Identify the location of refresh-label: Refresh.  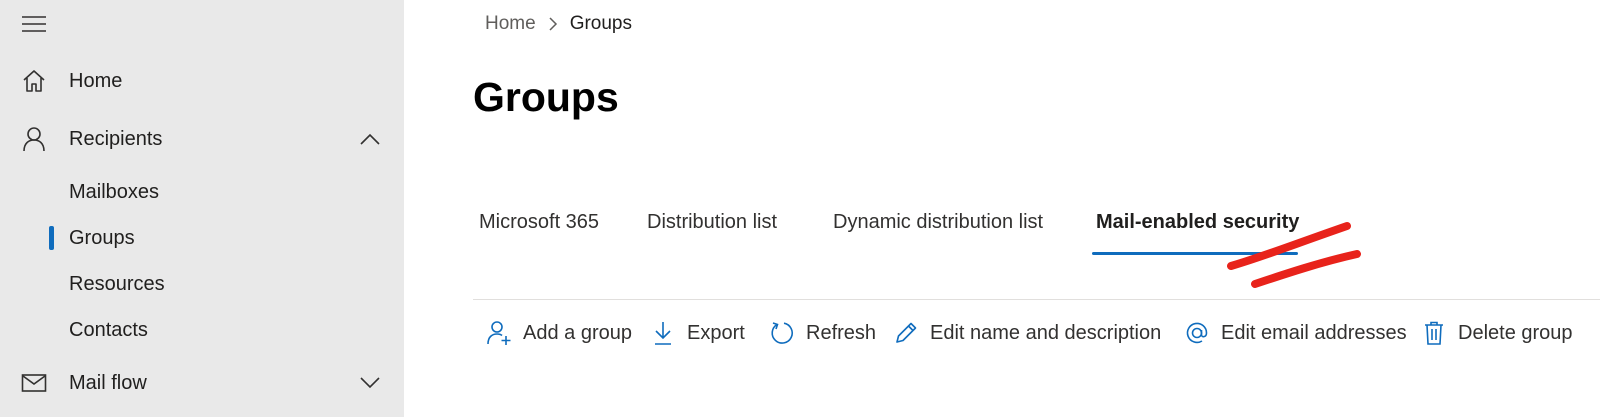
(841, 332).